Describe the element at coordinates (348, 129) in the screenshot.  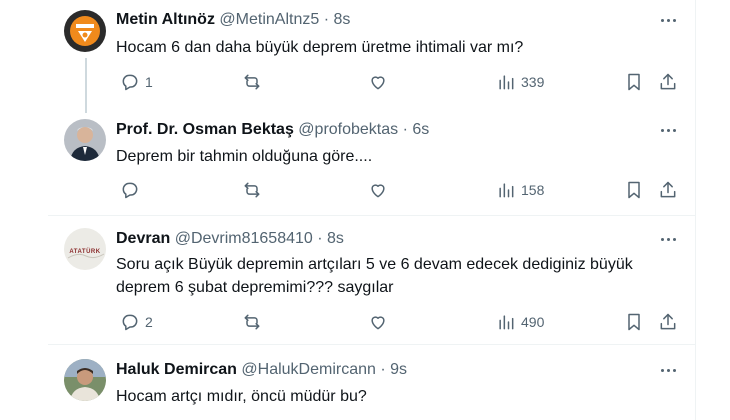
I see `author-handle: @profobektas` at that location.